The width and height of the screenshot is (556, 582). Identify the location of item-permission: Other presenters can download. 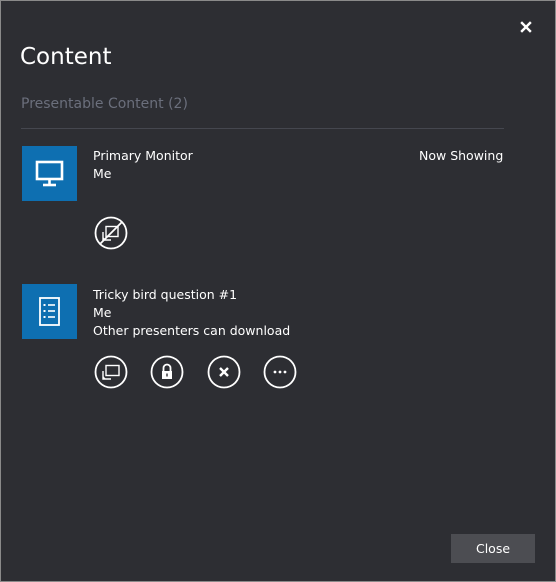
(192, 330).